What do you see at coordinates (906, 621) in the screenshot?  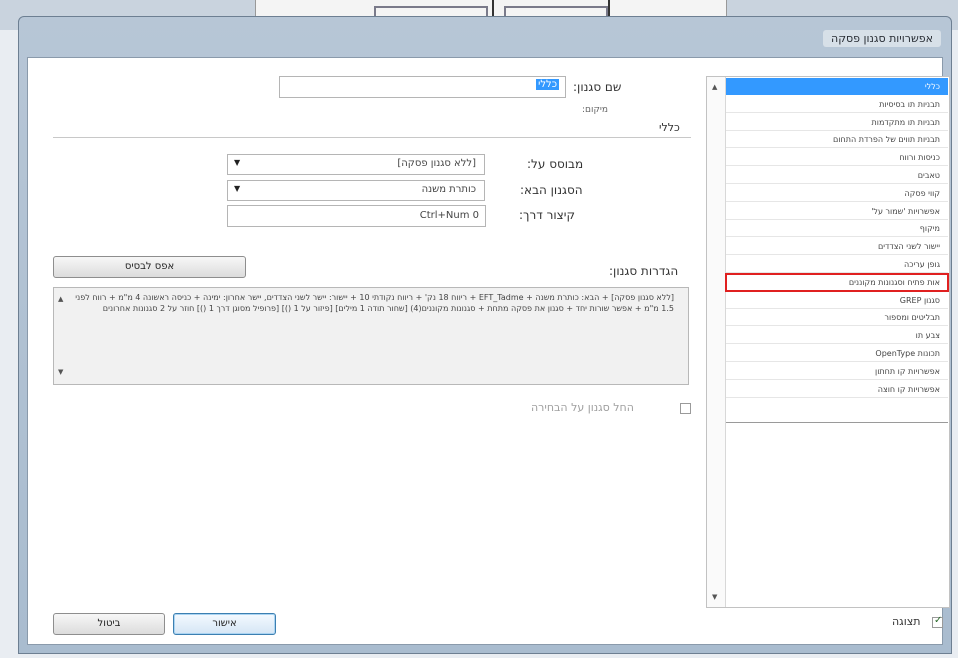 I see `preview-label: תצוגה` at bounding box center [906, 621].